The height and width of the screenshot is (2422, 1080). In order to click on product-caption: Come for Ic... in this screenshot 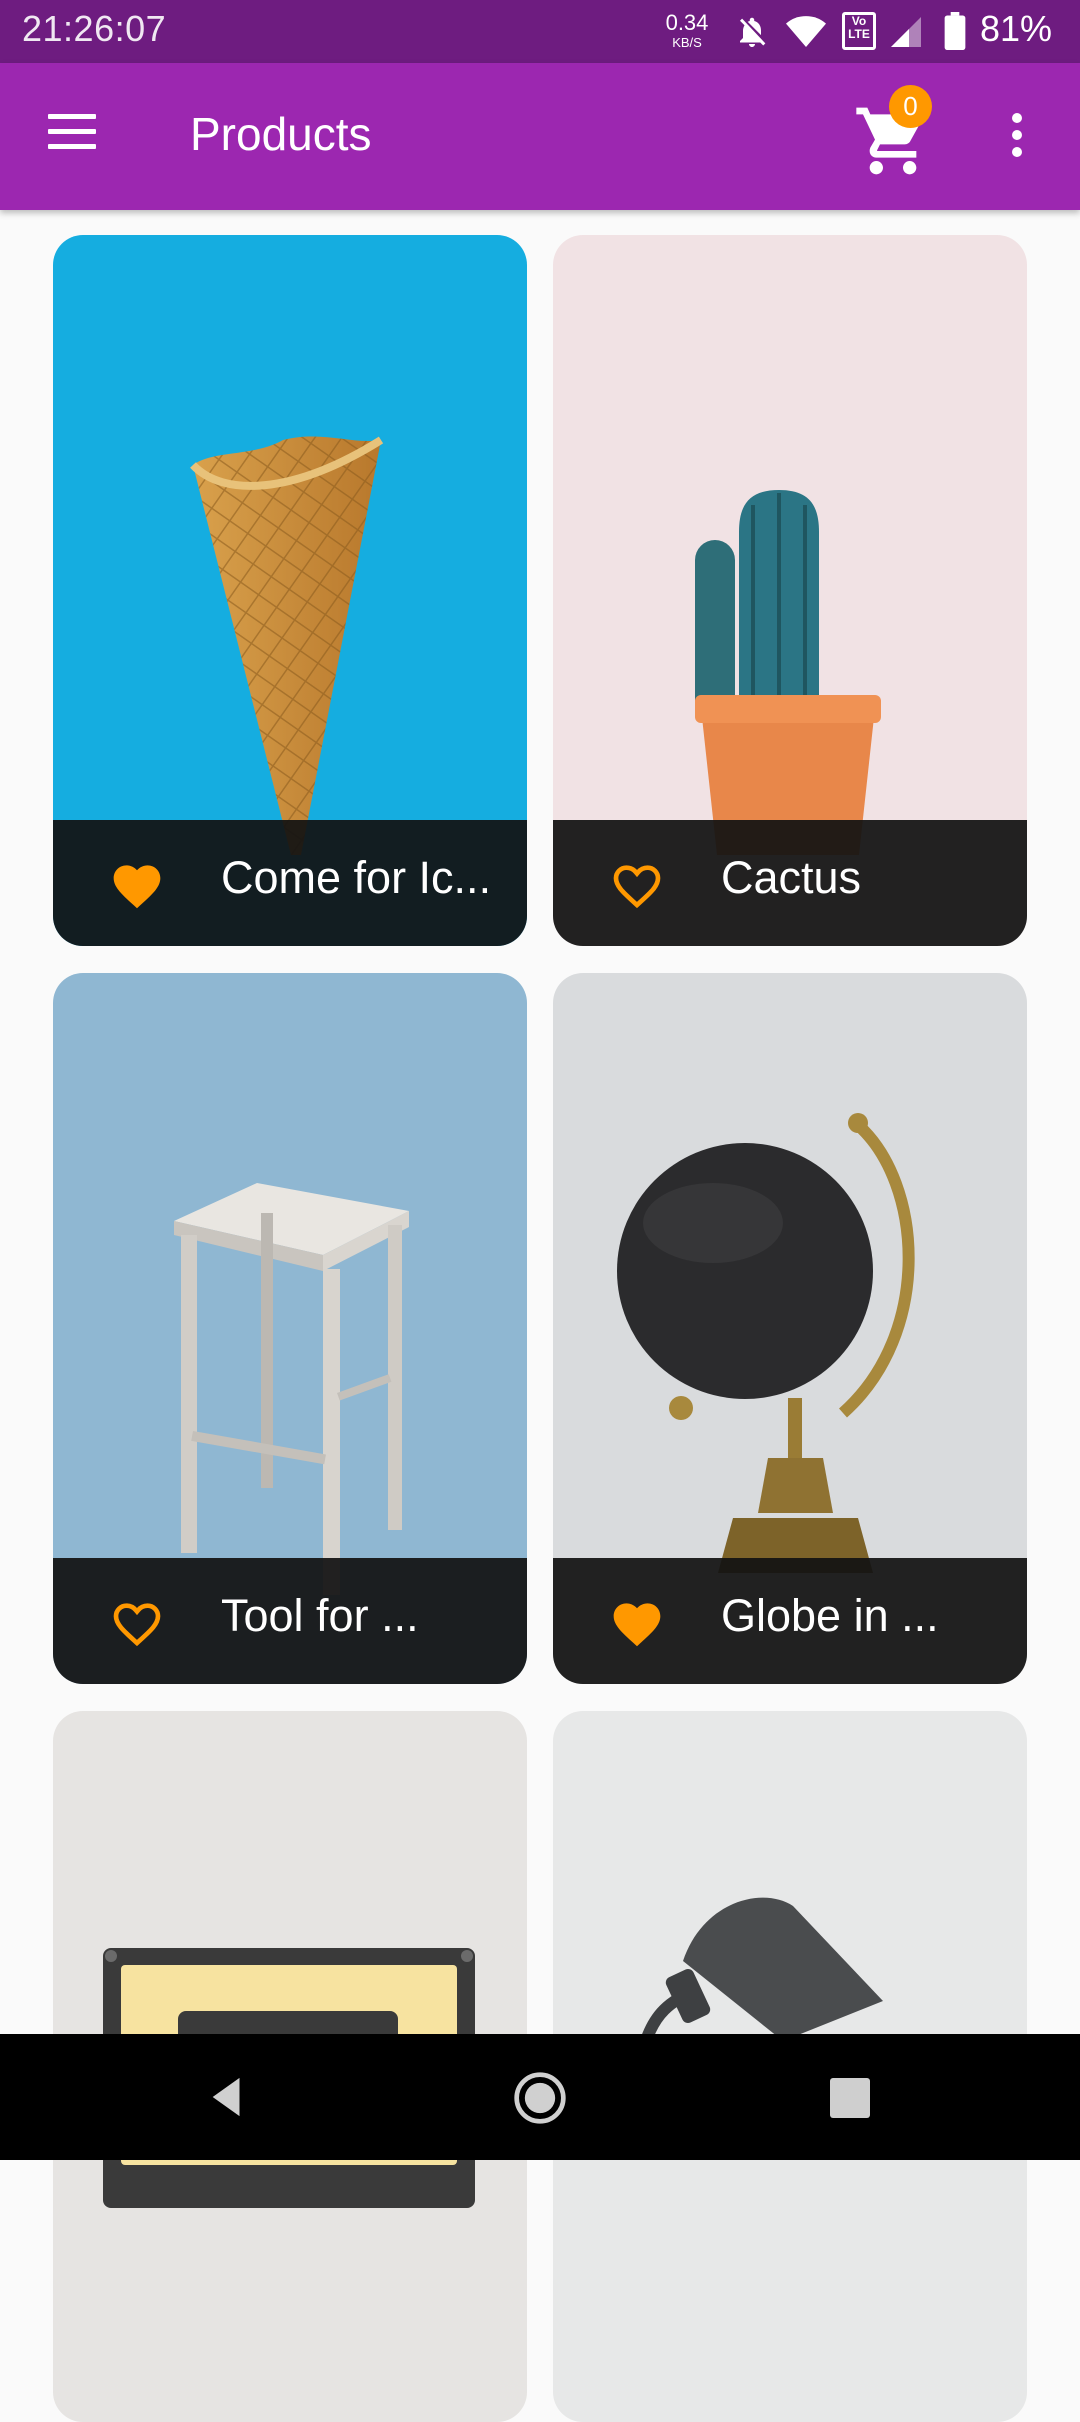, I will do `click(290, 883)`.